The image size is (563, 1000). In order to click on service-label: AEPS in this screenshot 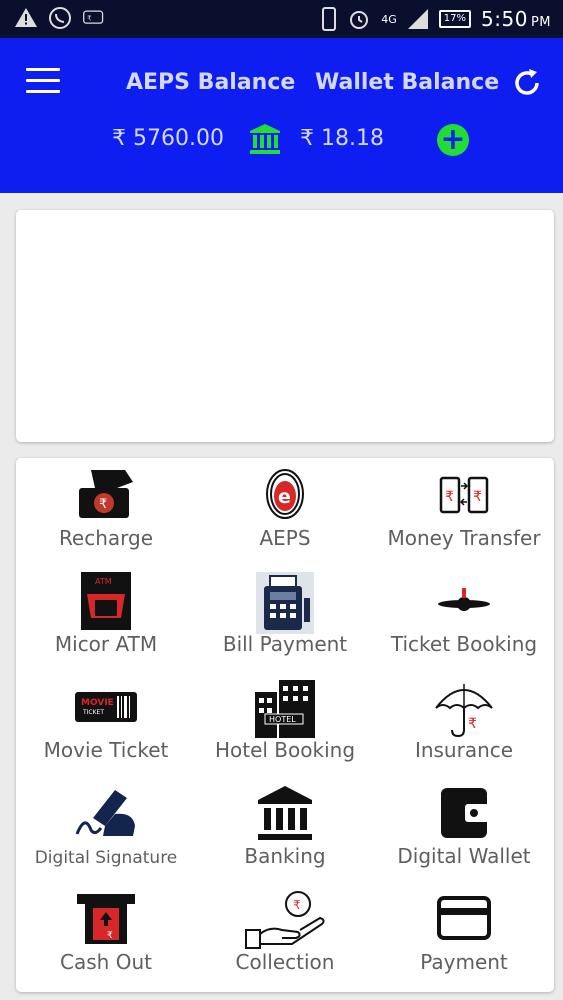, I will do `click(285, 538)`.